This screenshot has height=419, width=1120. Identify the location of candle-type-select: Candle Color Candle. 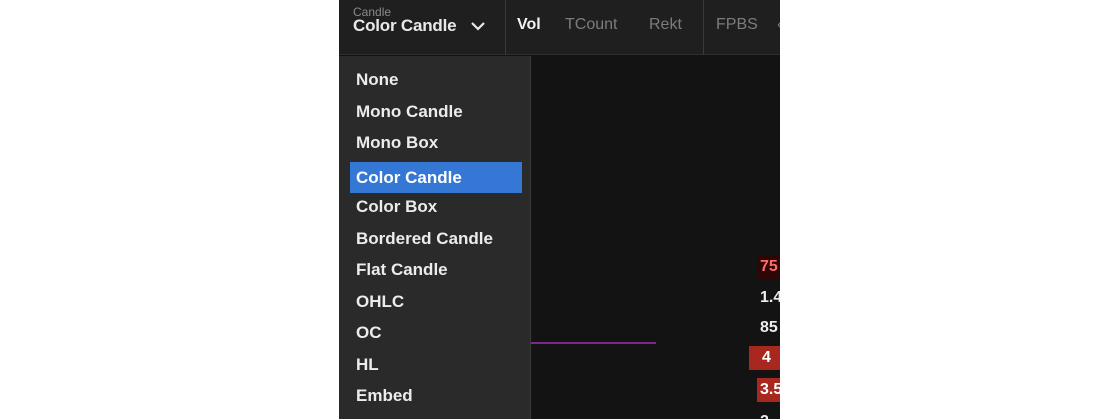
(419, 27).